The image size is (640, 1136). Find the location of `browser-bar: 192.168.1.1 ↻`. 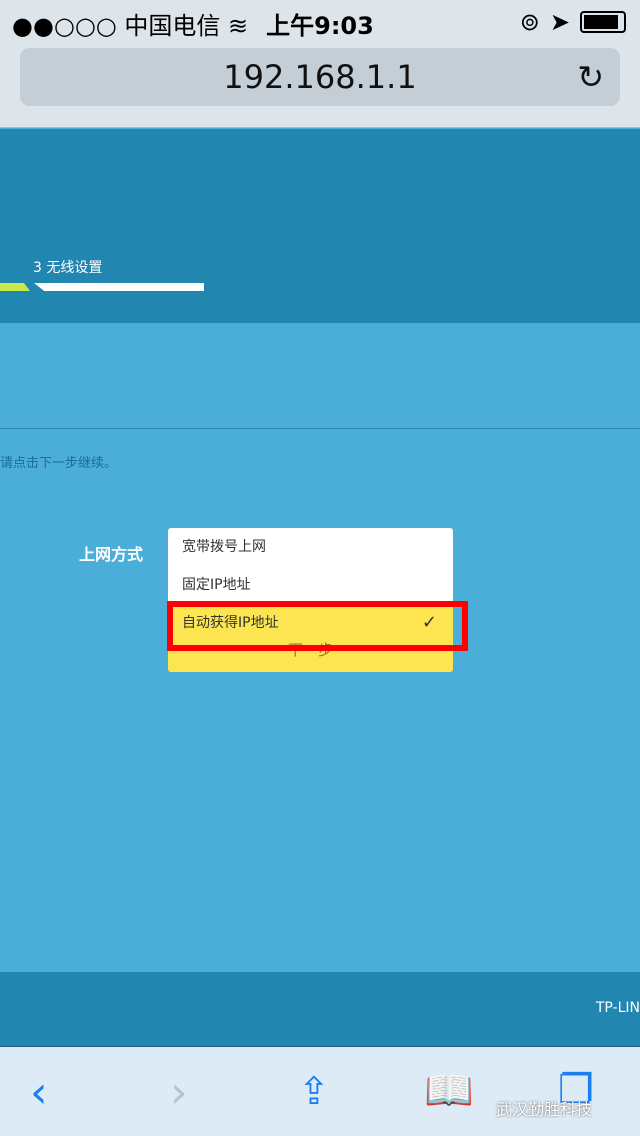

browser-bar: 192.168.1.1 ↻ is located at coordinates (320, 84).